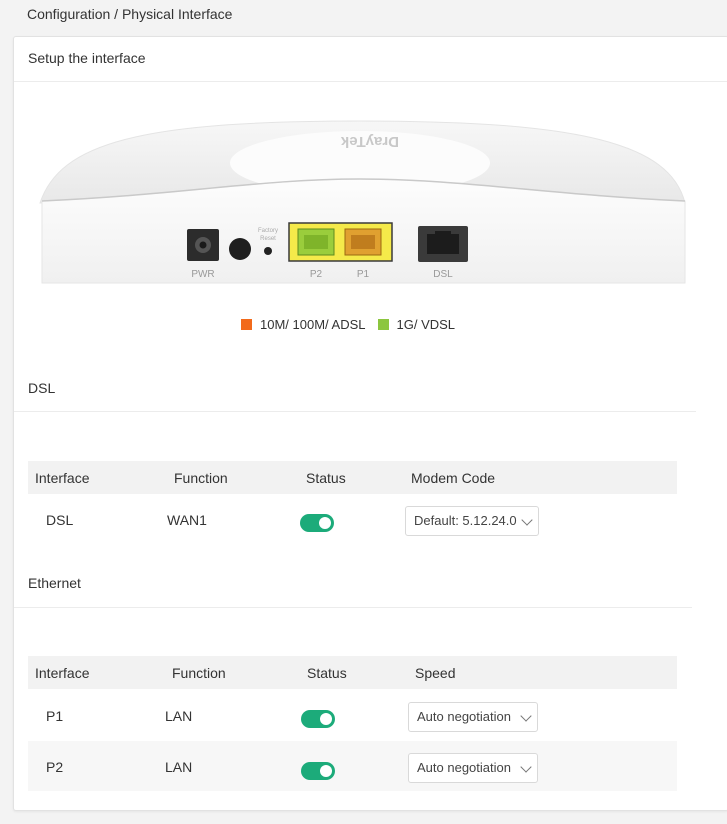 The height and width of the screenshot is (824, 727). What do you see at coordinates (352, 715) in the screenshot?
I see `table-row: P1 LAN Auto negotiation` at bounding box center [352, 715].